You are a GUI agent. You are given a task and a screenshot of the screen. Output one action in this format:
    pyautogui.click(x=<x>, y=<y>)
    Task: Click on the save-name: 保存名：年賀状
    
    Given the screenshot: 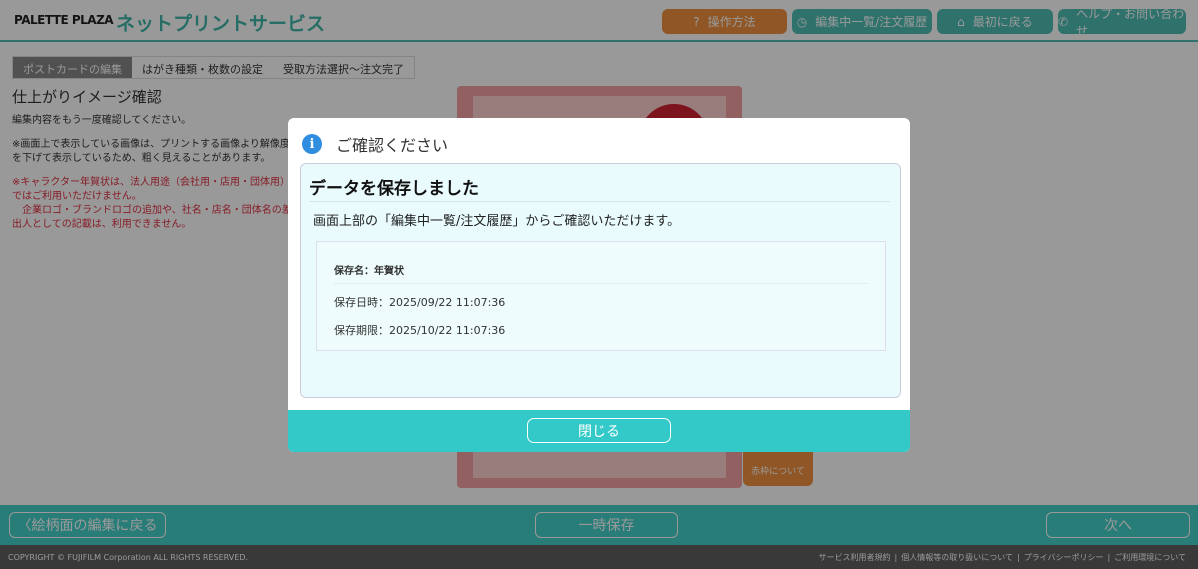 What is the action you would take?
    pyautogui.click(x=601, y=273)
    